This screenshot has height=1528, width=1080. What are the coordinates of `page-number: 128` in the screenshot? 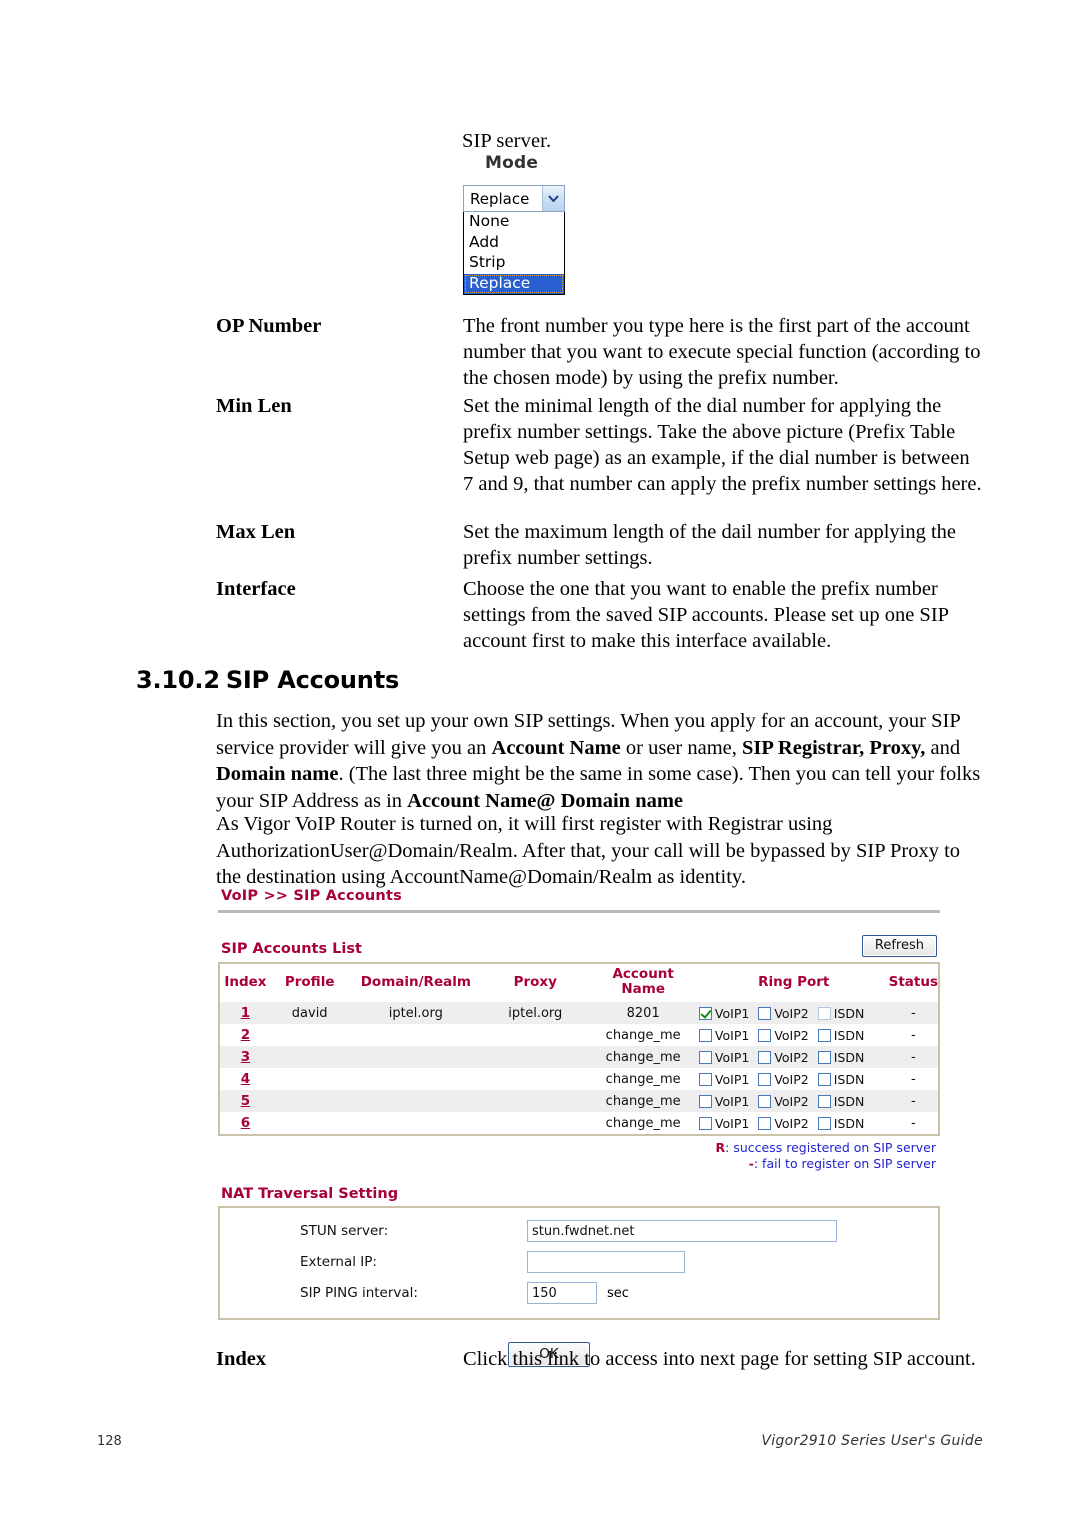 It's located at (109, 1441).